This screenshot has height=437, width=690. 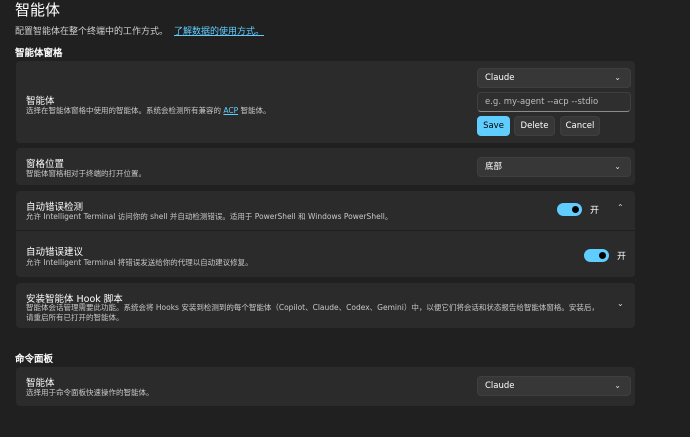 I want to click on chevron-up-icon: ⌃, so click(x=620, y=207).